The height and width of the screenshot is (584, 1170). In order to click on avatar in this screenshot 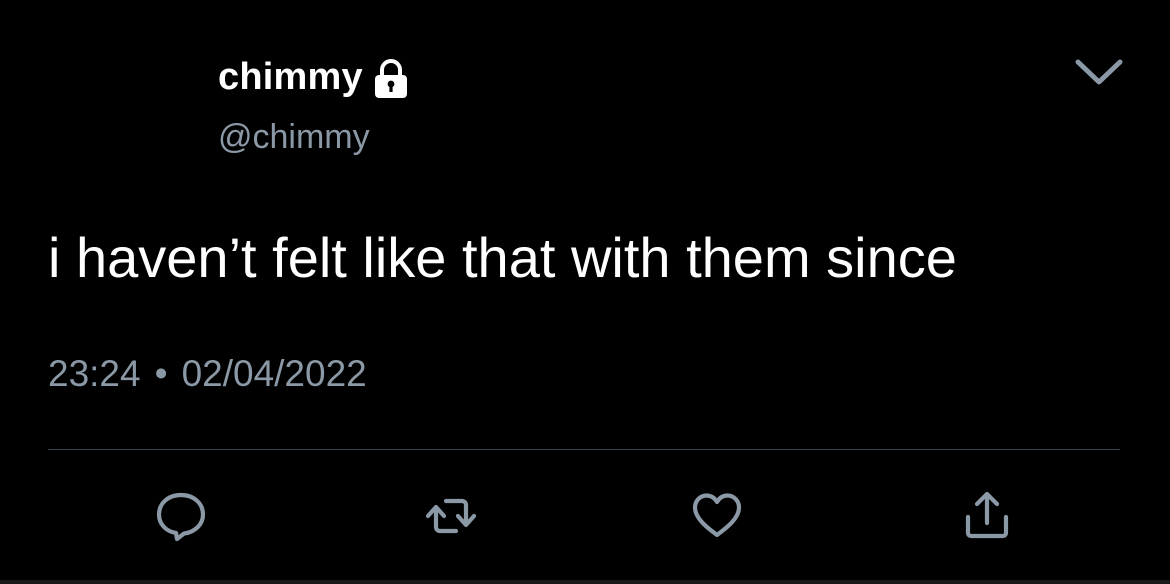, I will do `click(118, 126)`.